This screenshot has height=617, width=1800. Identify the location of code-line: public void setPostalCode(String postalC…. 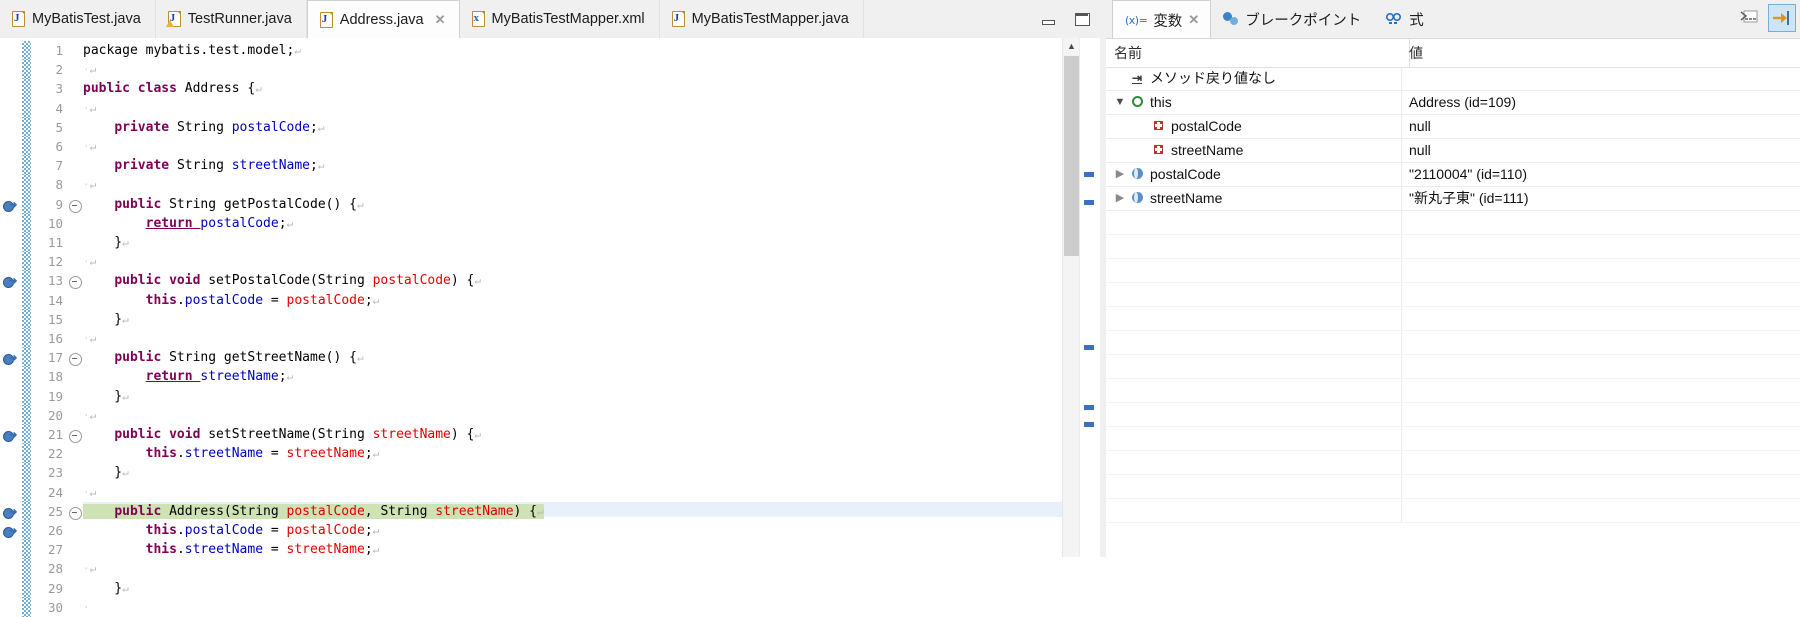
(282, 281).